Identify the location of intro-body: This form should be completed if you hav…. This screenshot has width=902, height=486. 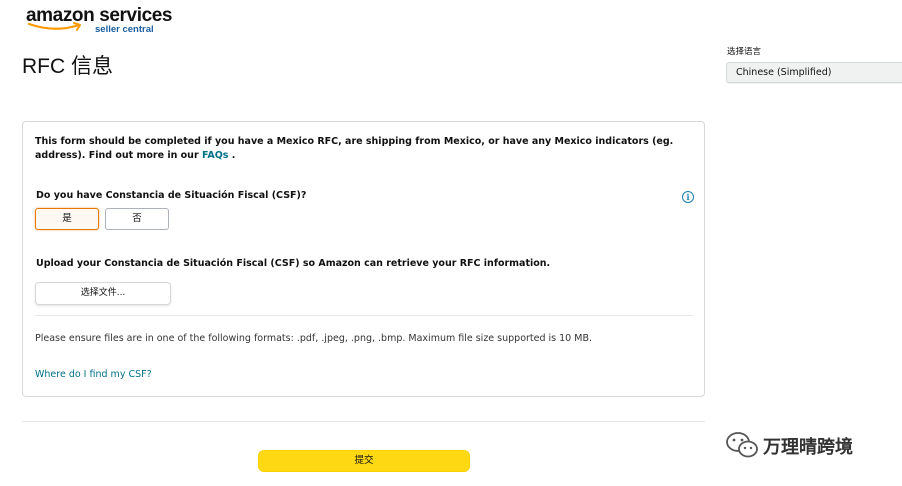
(354, 148).